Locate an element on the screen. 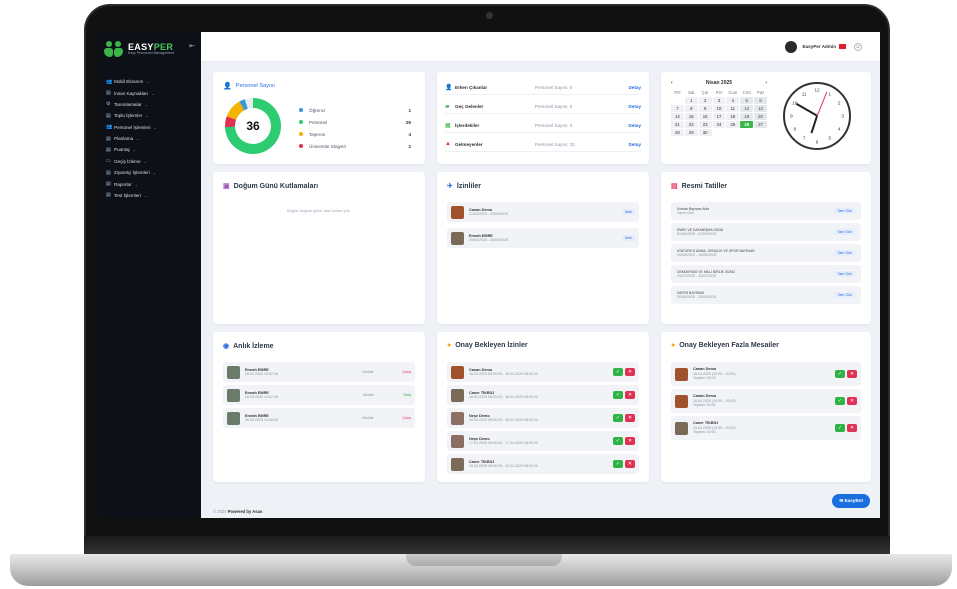  calendar-day: 30 is located at coordinates (705, 132).